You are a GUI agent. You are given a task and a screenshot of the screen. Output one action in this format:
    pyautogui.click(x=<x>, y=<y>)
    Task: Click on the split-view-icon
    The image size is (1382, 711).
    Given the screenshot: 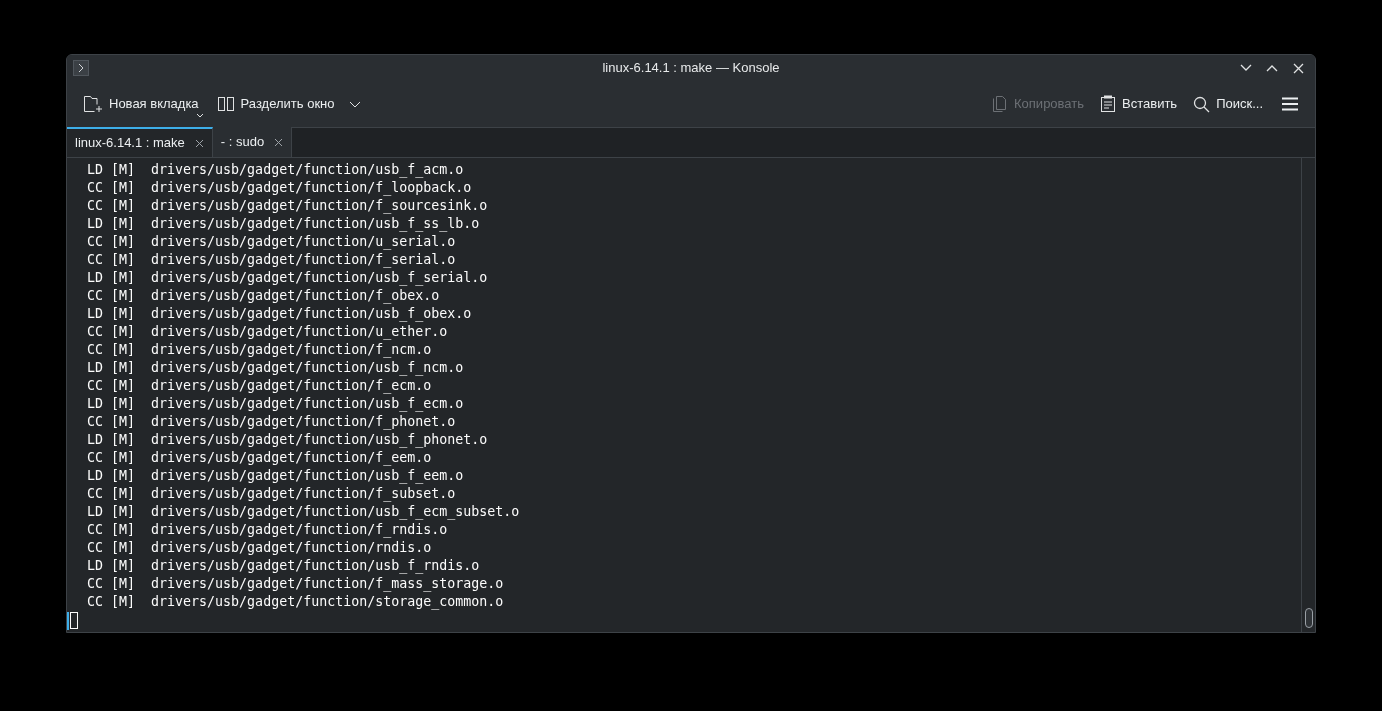 What is the action you would take?
    pyautogui.click(x=225, y=104)
    